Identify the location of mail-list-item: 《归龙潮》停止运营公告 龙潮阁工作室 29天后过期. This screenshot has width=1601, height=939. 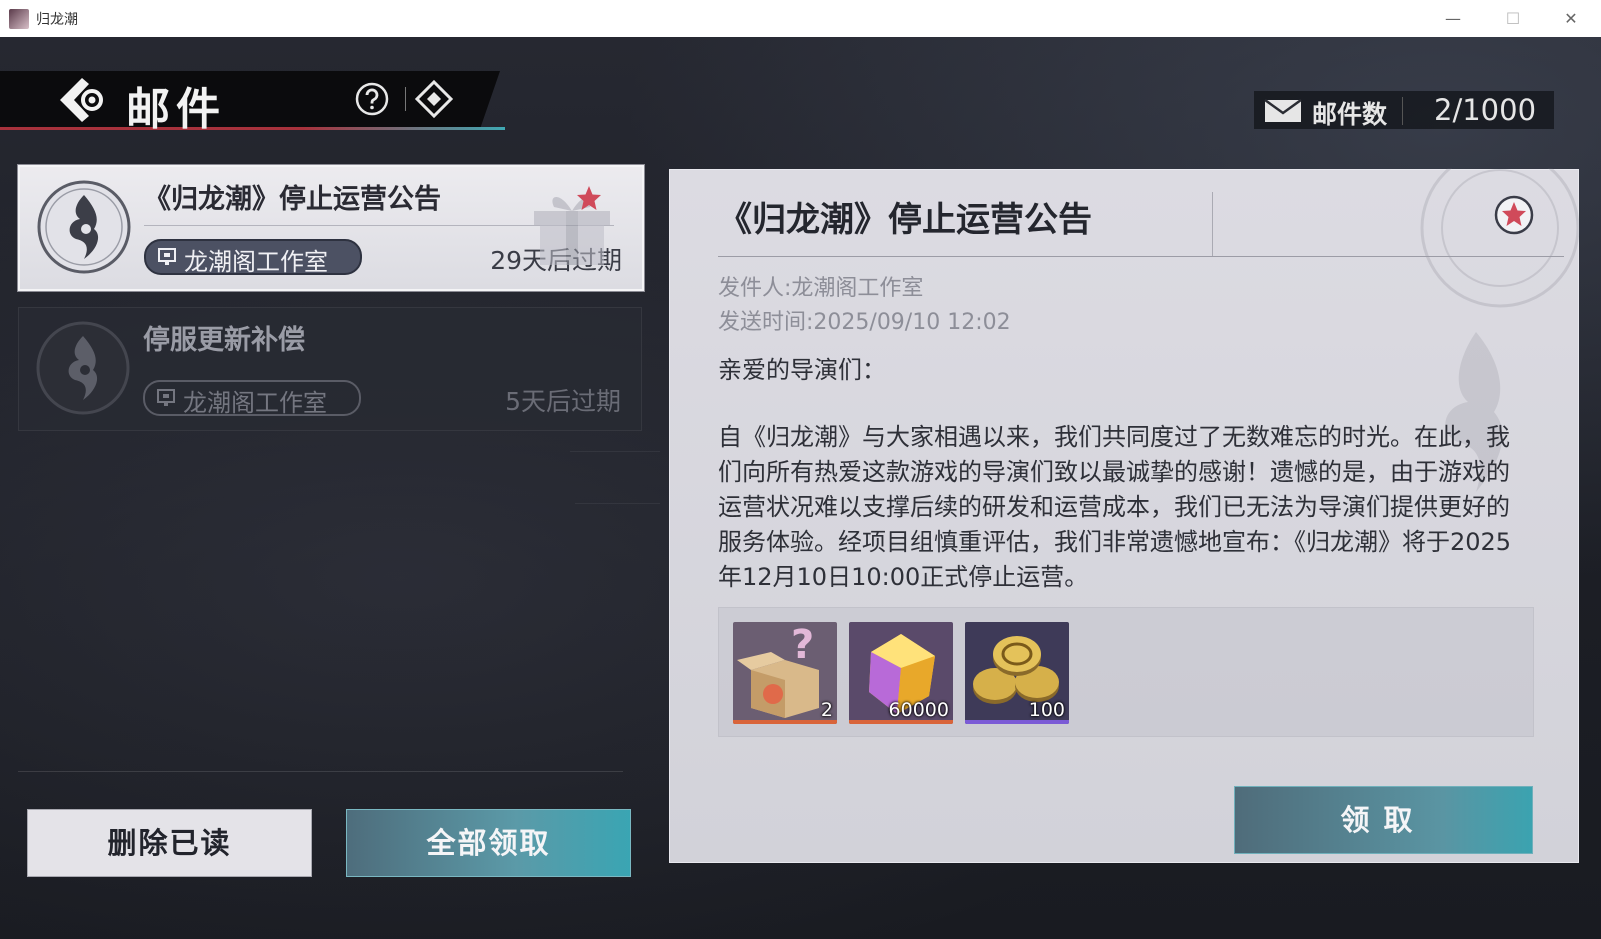
(331, 228).